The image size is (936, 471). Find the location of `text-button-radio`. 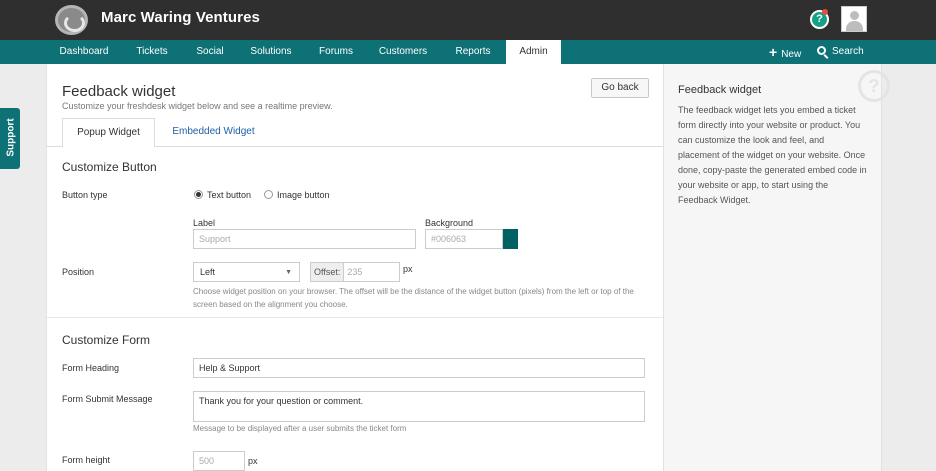

text-button-radio is located at coordinates (198, 194).